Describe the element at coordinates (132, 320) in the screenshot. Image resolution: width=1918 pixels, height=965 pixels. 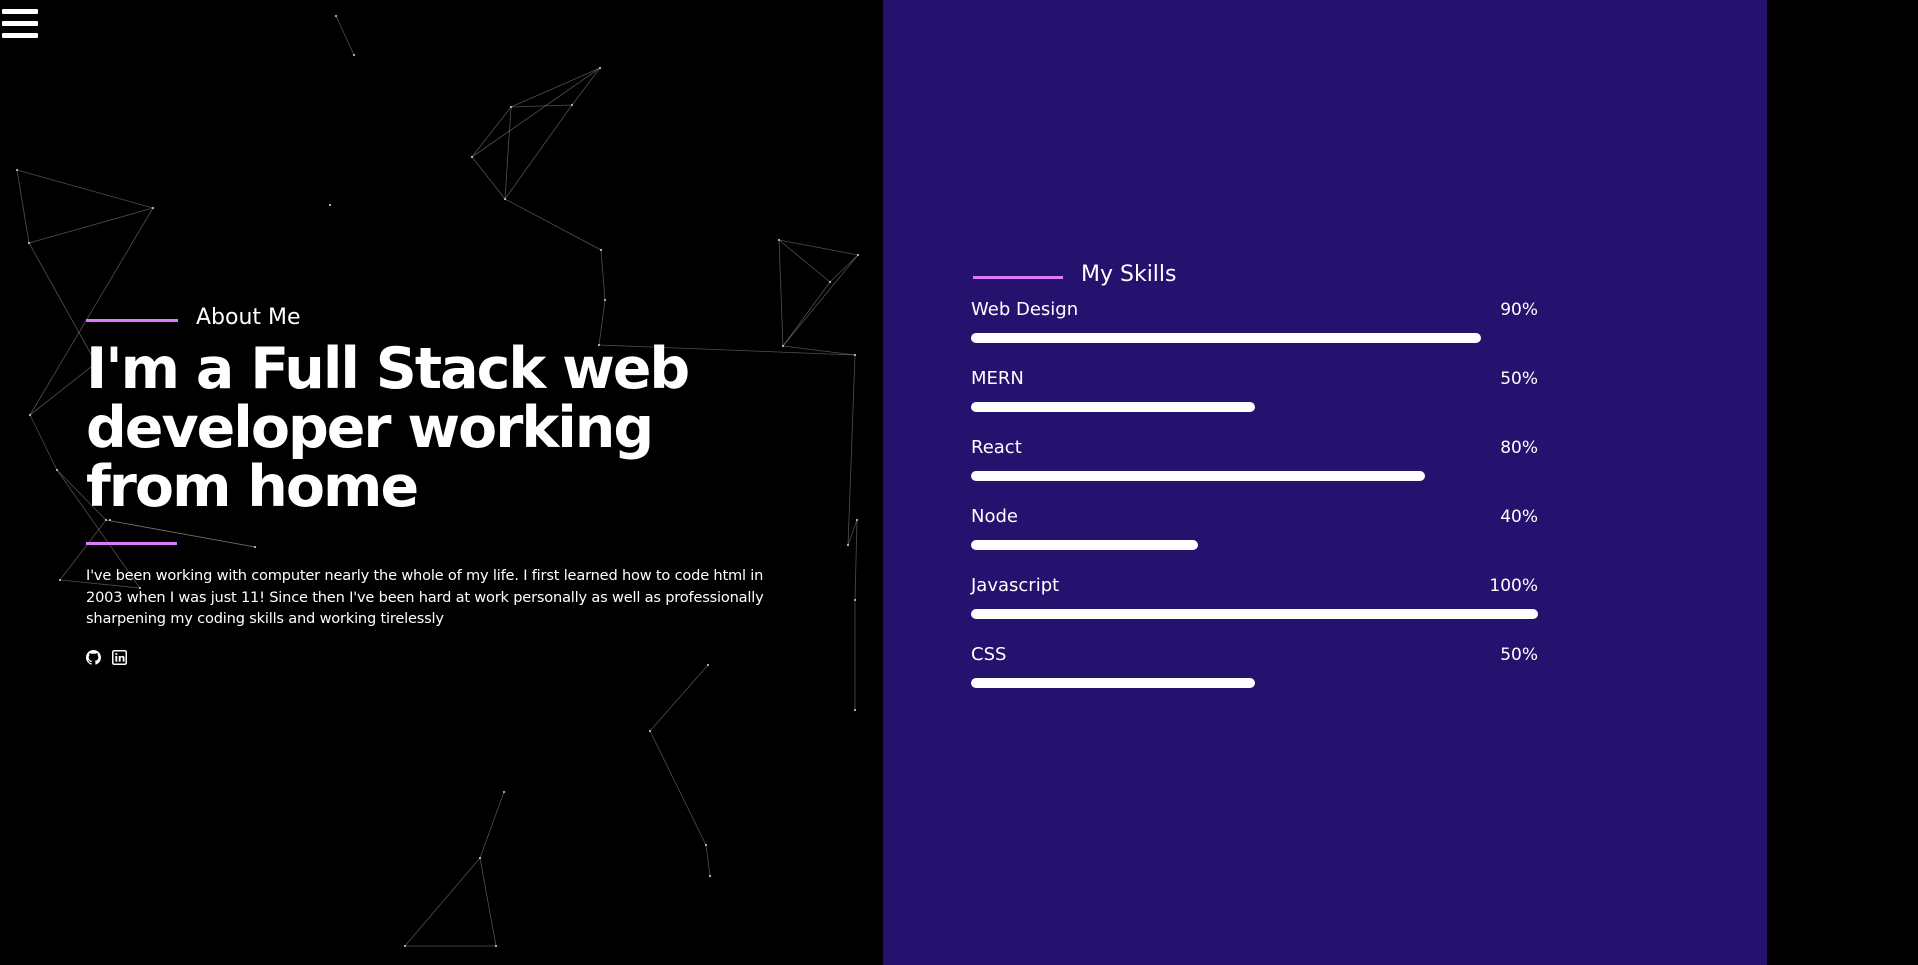
I see `heading-accent-line` at that location.